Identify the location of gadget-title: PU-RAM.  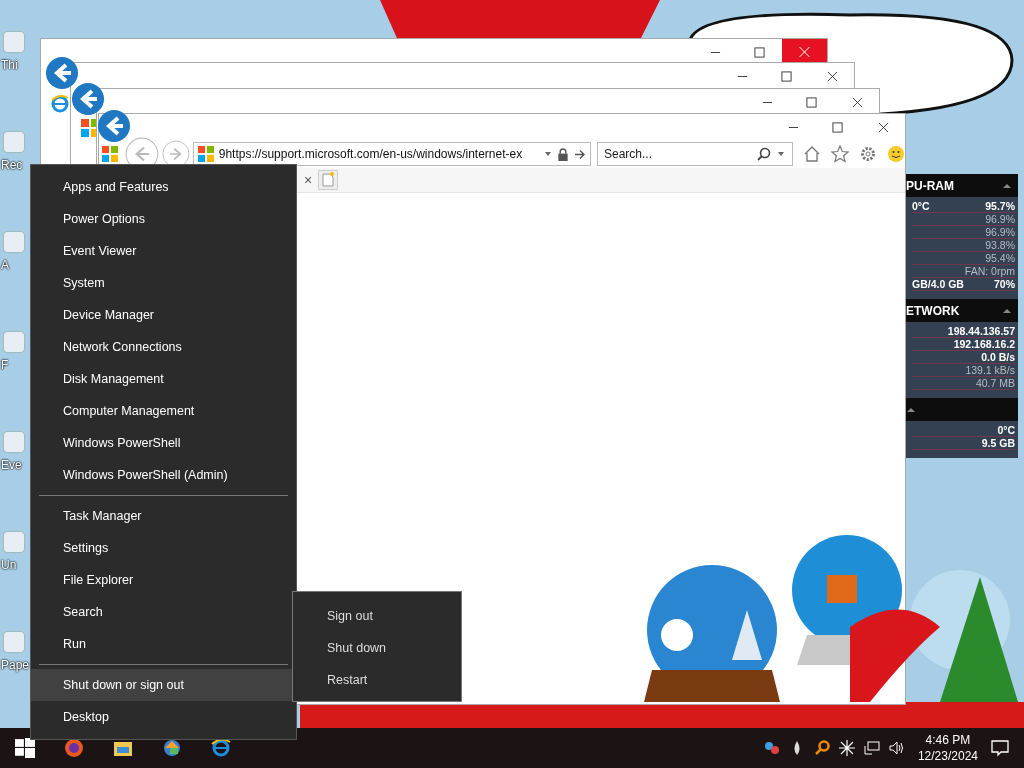
(930, 185).